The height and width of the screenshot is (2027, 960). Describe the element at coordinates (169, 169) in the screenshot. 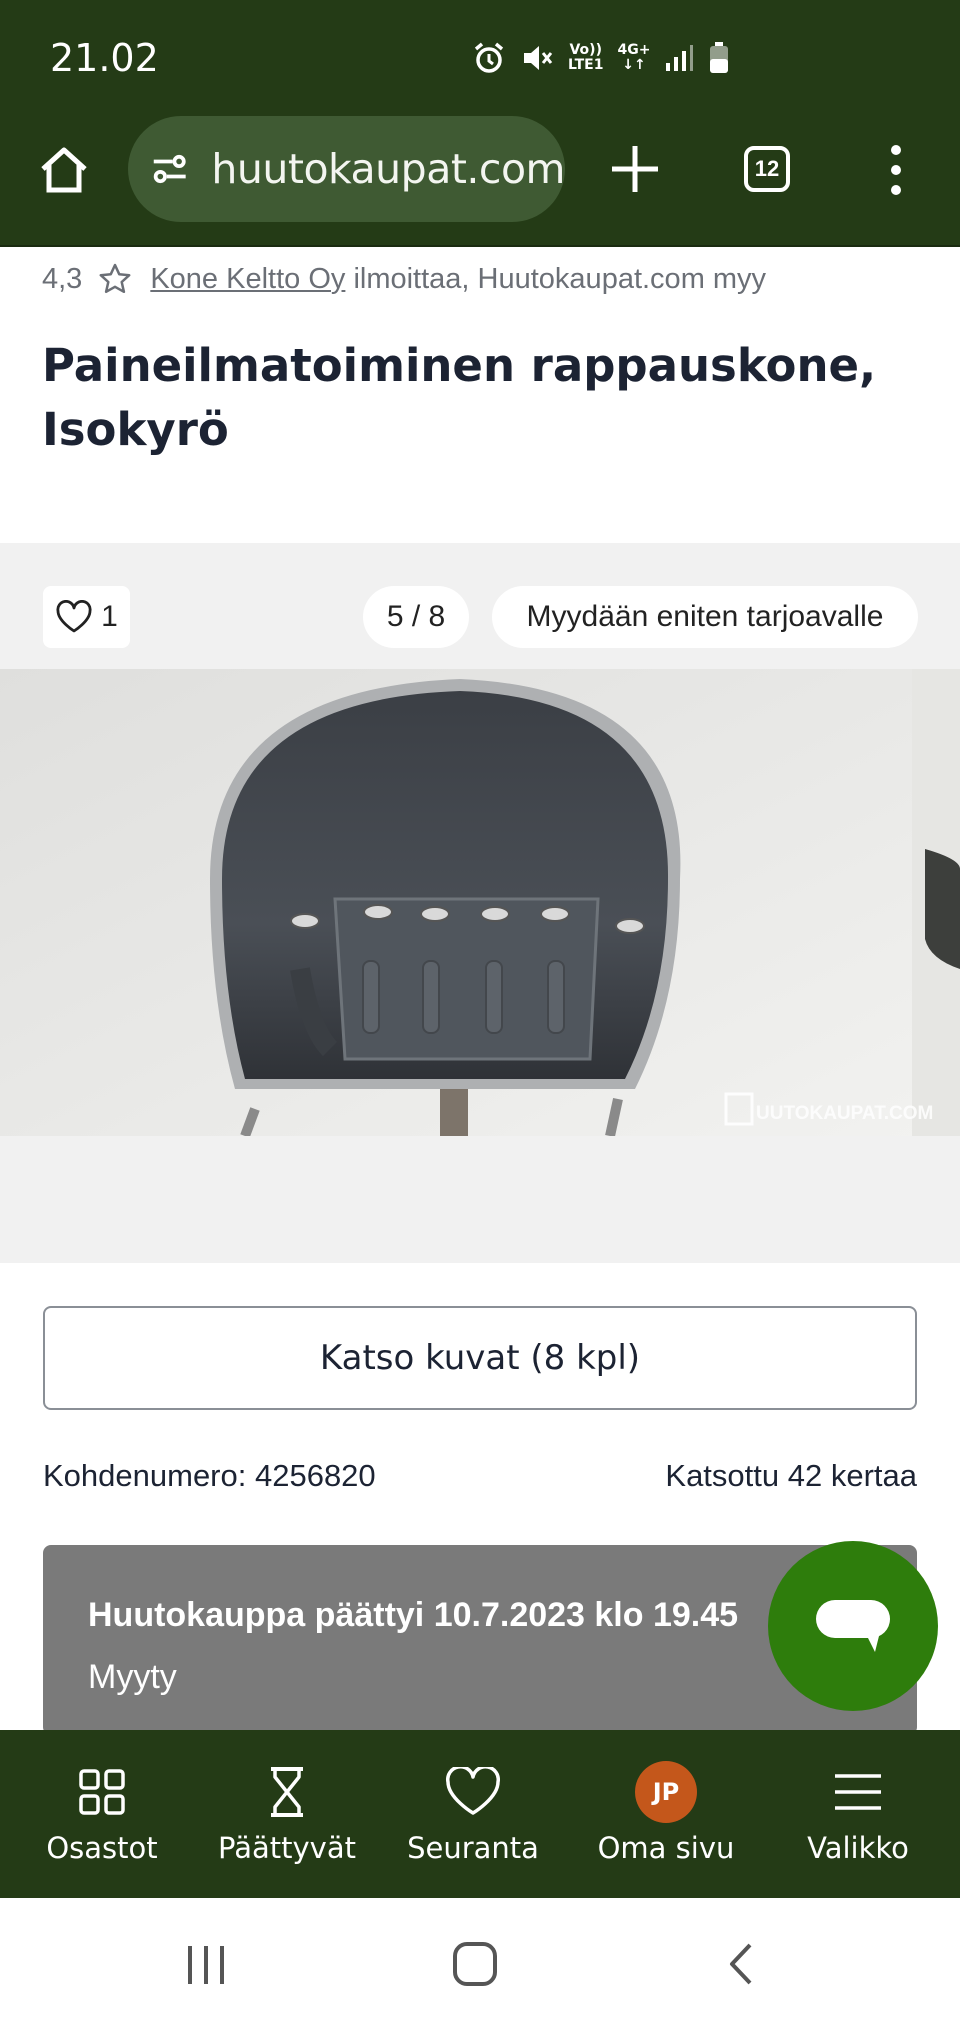

I see `site-settings-icon` at that location.